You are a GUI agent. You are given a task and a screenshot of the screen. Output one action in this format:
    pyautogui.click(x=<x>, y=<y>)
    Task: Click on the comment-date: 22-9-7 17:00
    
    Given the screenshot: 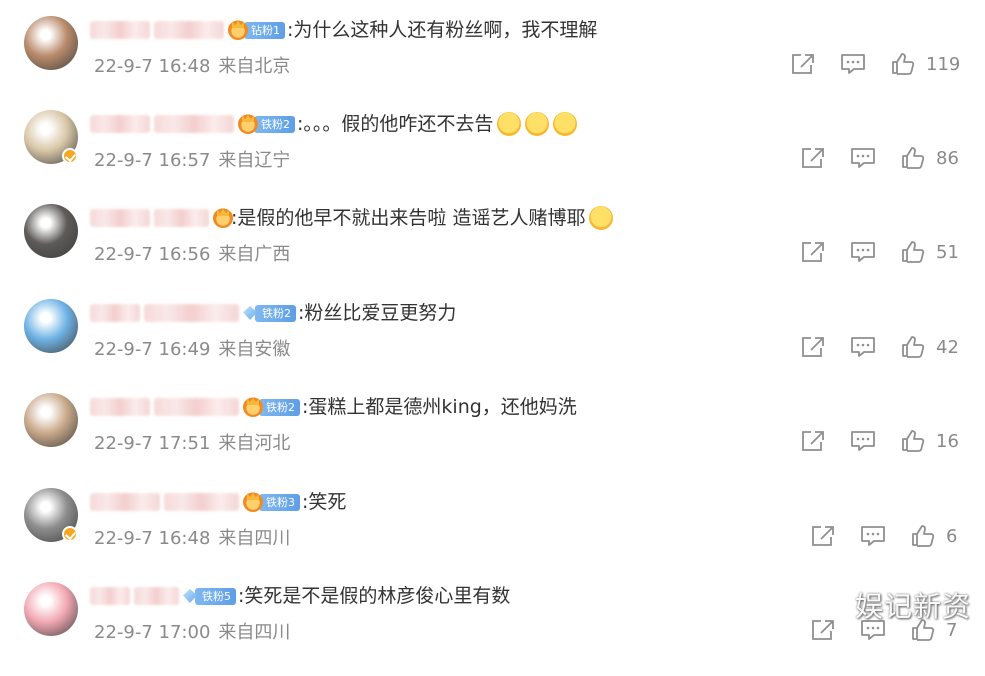 What is the action you would take?
    pyautogui.click(x=152, y=632)
    